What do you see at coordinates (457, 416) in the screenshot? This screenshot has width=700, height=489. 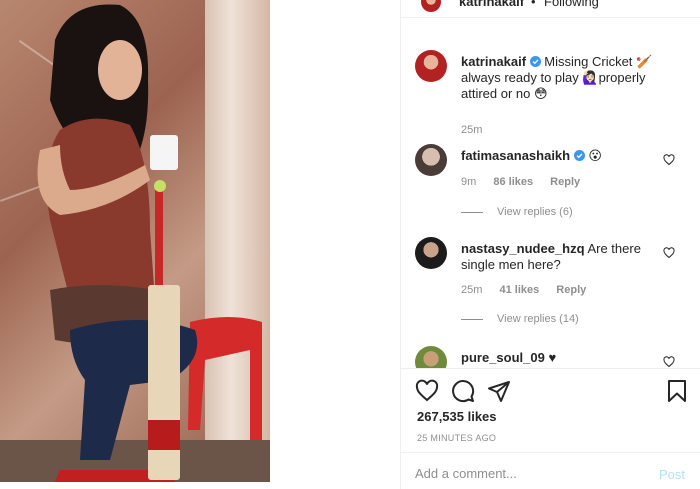 I see `likes-count: 267,535 likes` at bounding box center [457, 416].